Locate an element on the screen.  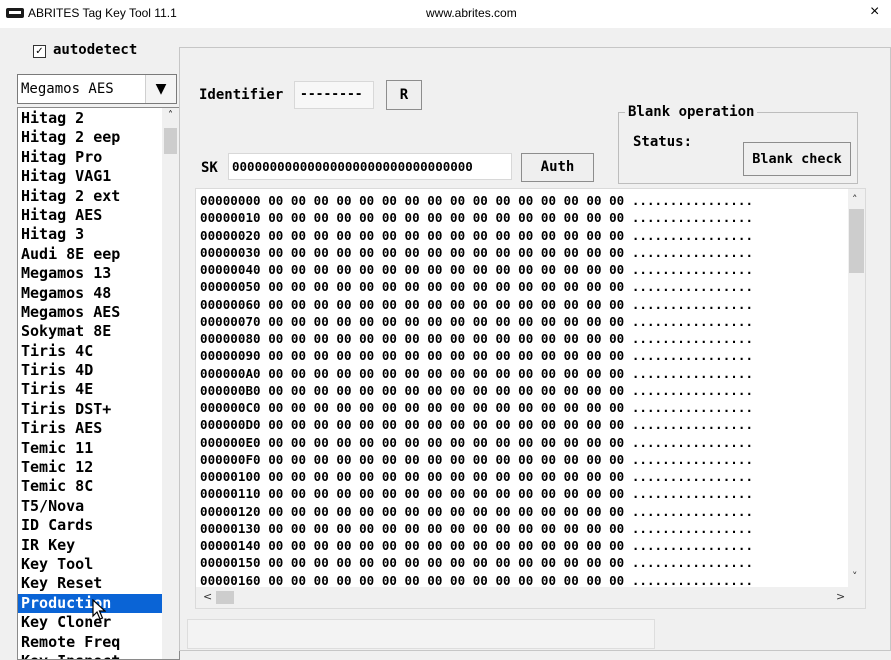
list-item: Tiris 4C is located at coordinates (90, 351).